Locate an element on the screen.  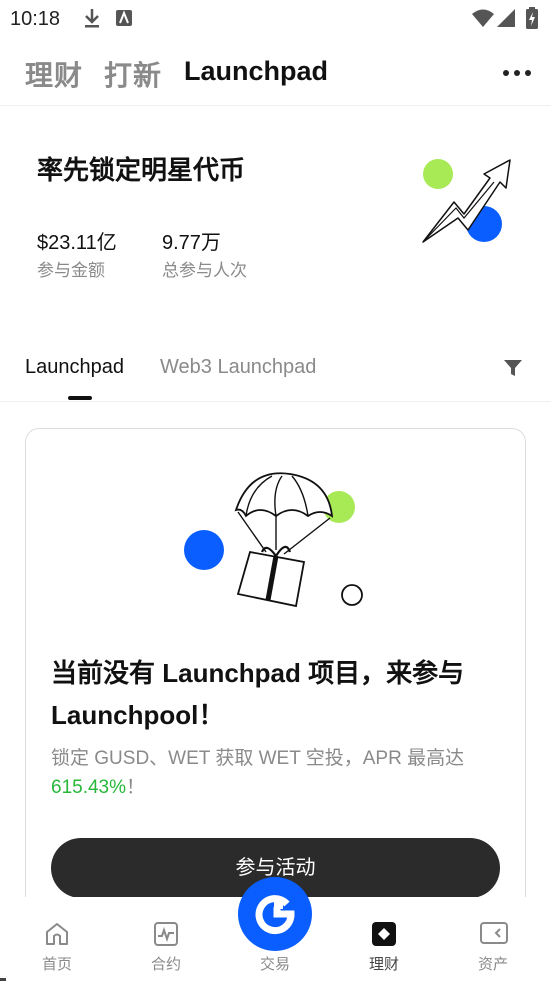
growth-arrow-illustration is located at coordinates (466, 201).